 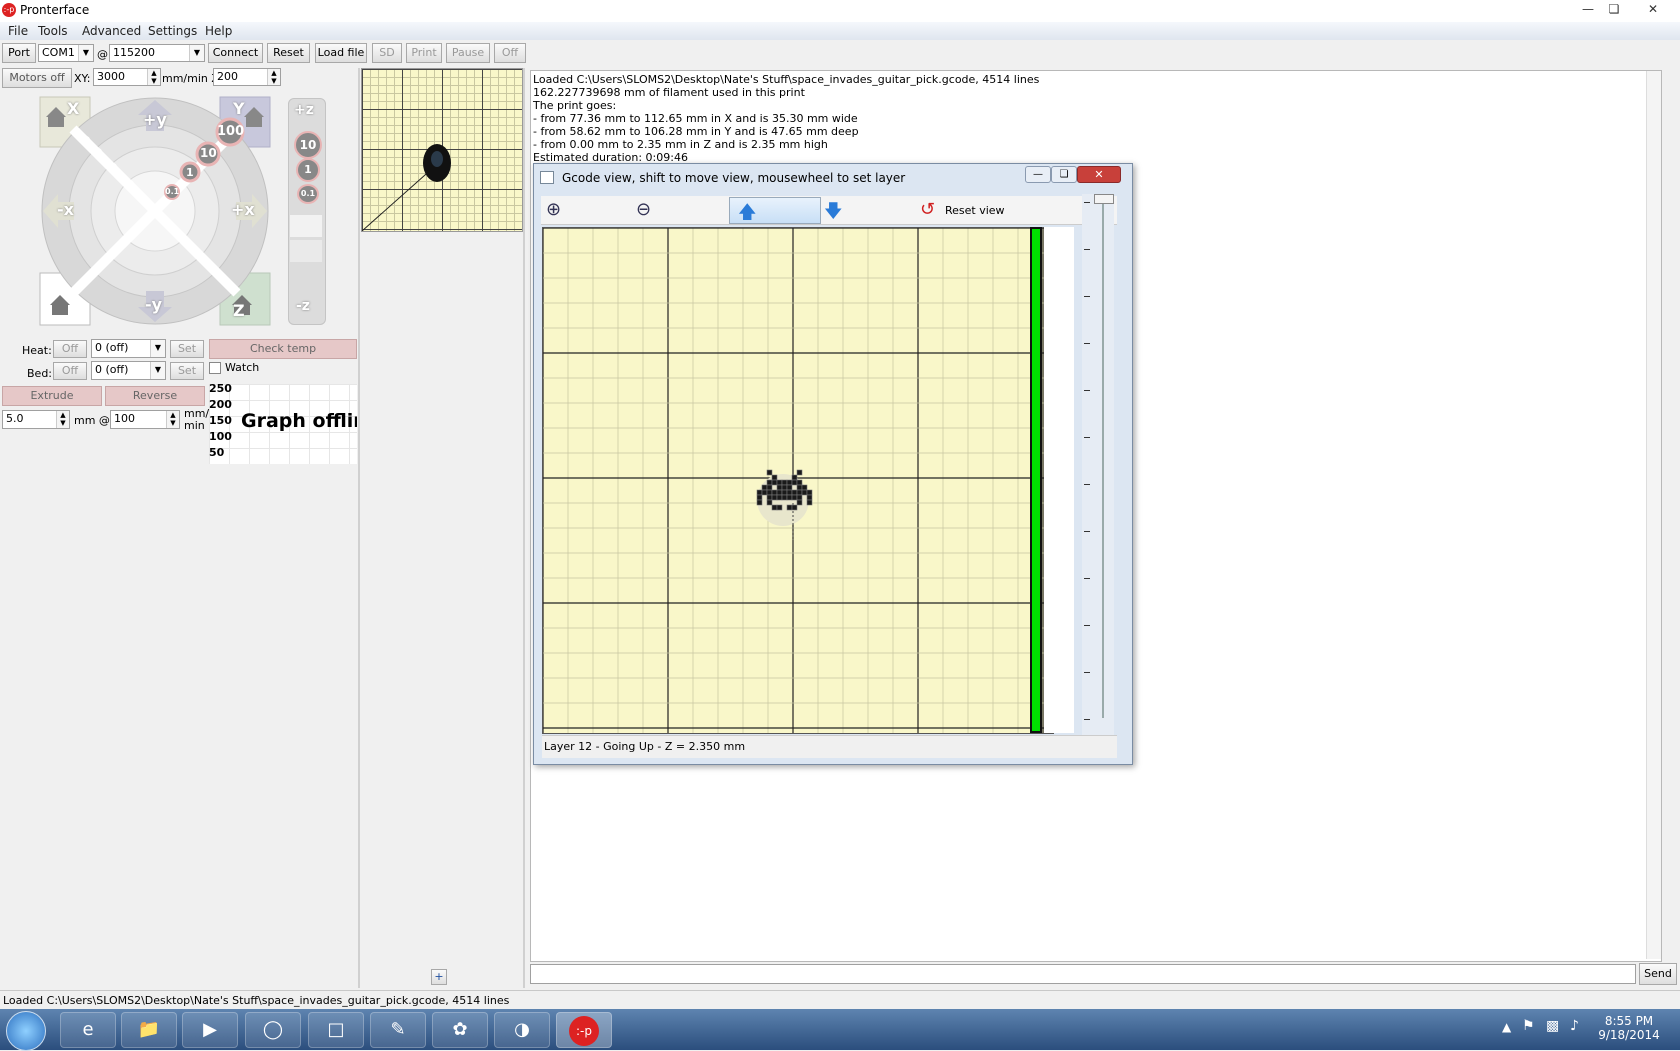 What do you see at coordinates (424, 53) in the screenshot?
I see `print-button: Print` at bounding box center [424, 53].